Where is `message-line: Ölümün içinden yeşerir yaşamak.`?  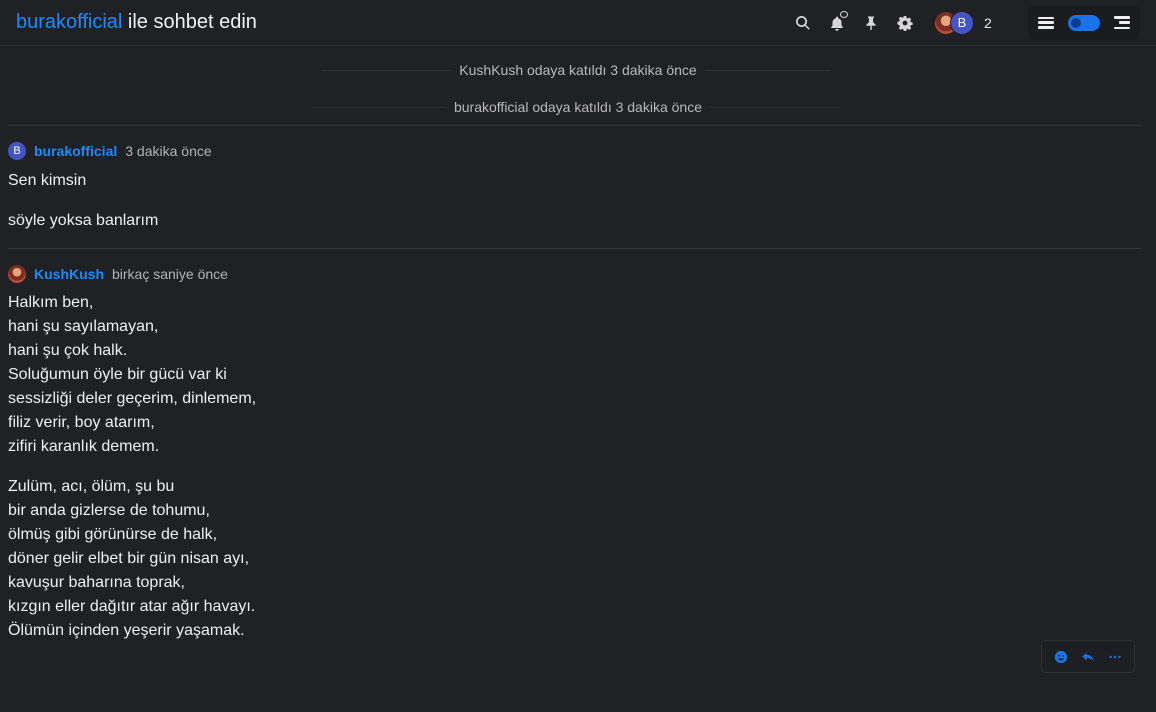
message-line: Ölümün içinden yeşerir yaşamak. is located at coordinates (126, 630).